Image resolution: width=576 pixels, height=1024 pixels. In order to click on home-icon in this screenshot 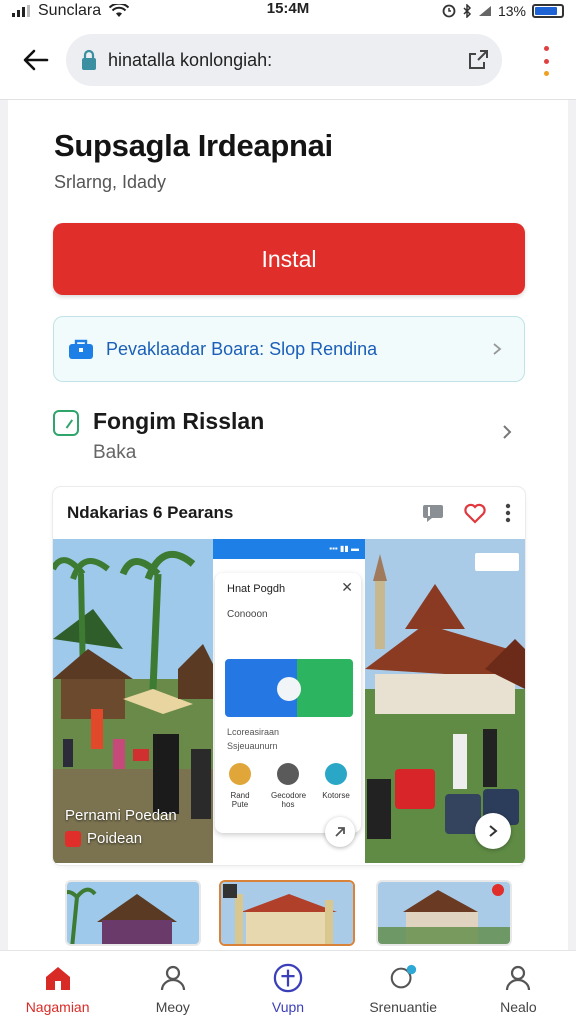, I will do `click(58, 978)`.